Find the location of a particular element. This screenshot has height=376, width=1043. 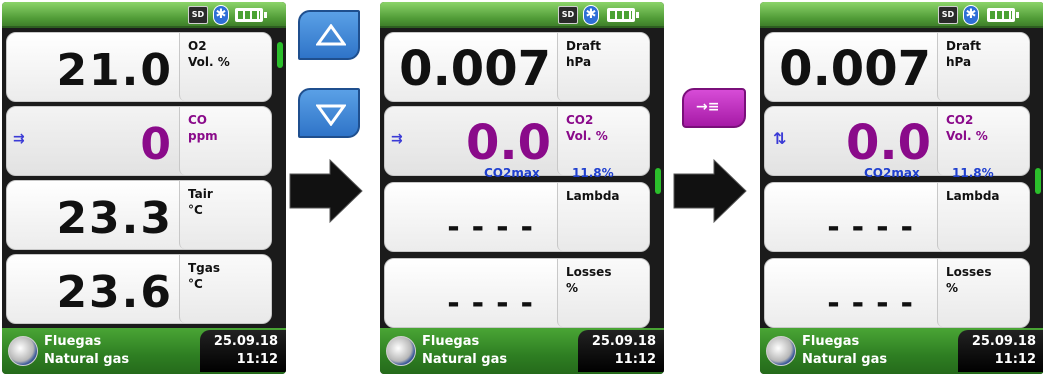

label-unit: ppm is located at coordinates (203, 136).